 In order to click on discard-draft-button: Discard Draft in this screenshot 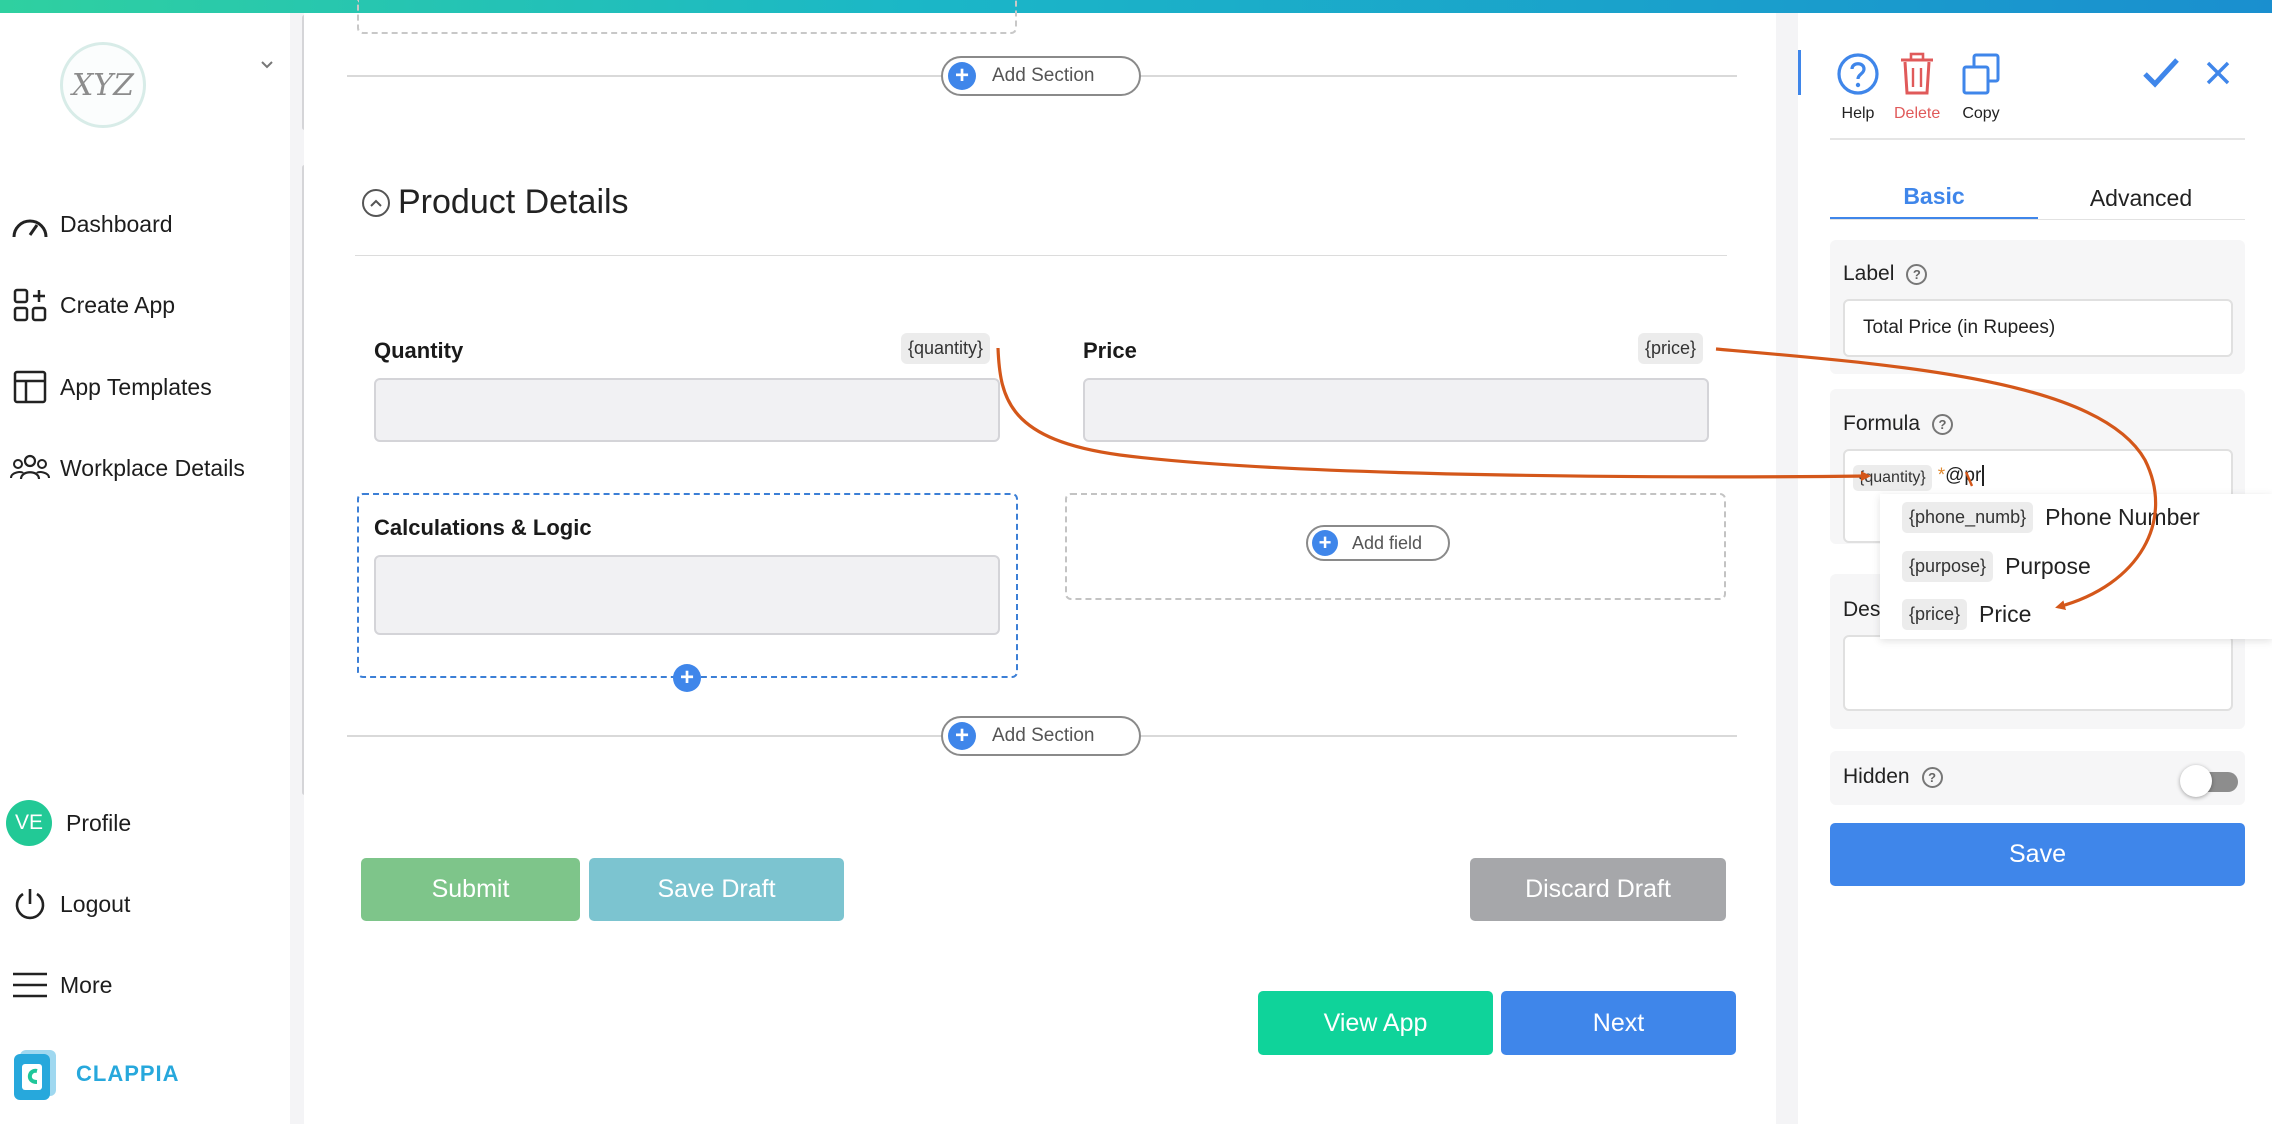, I will do `click(1598, 889)`.